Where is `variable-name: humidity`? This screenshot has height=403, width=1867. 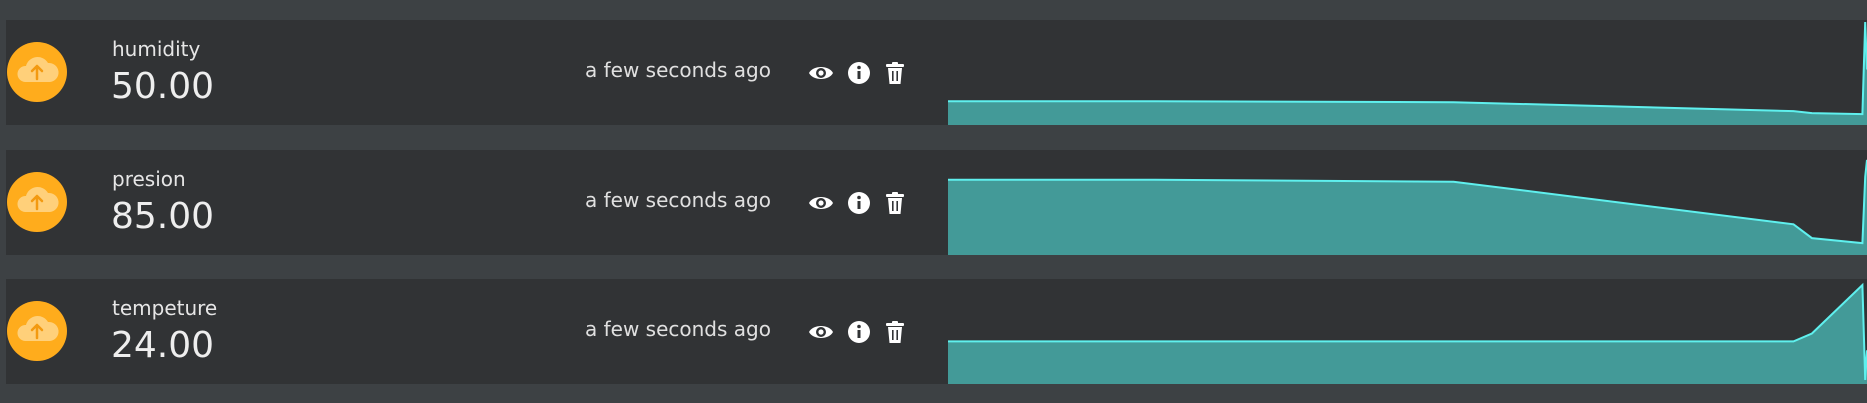 variable-name: humidity is located at coordinates (156, 49).